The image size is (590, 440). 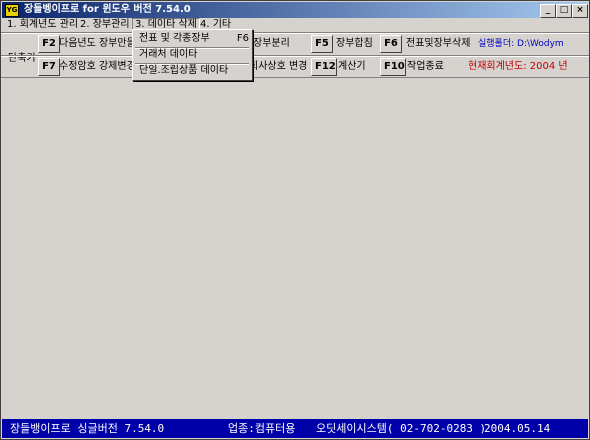 What do you see at coordinates (518, 66) in the screenshot?
I see `current-fiscal-year: 현재회계년도: 2004 년` at bounding box center [518, 66].